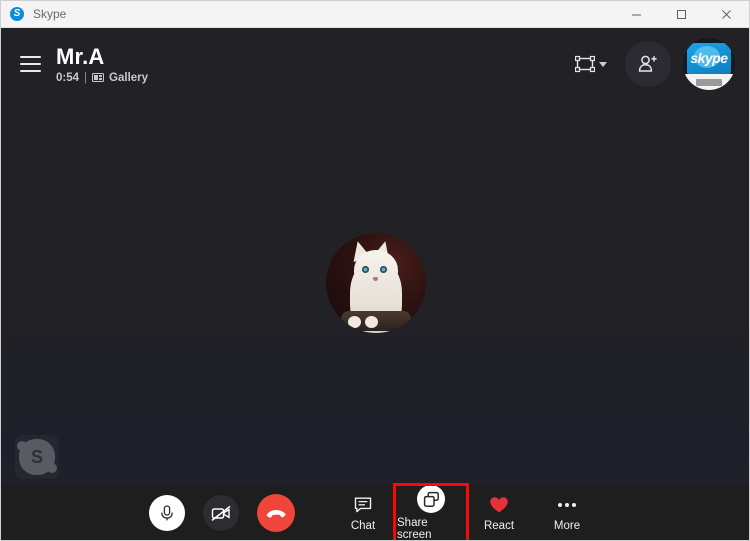  I want to click on react-button: React, so click(499, 512).